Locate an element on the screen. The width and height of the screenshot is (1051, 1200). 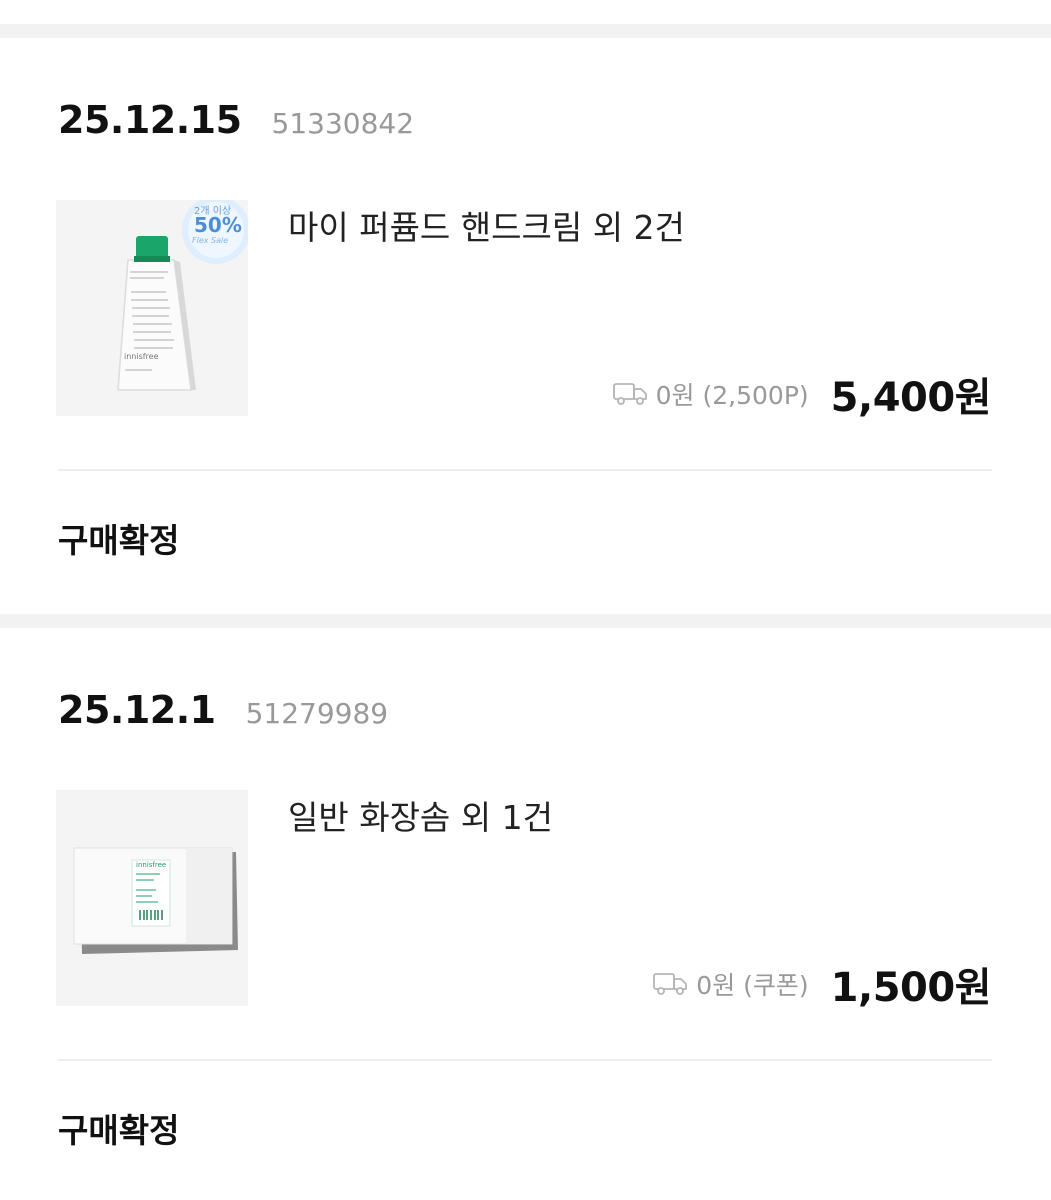
product-thumbnail: innisfree is located at coordinates (152, 898).